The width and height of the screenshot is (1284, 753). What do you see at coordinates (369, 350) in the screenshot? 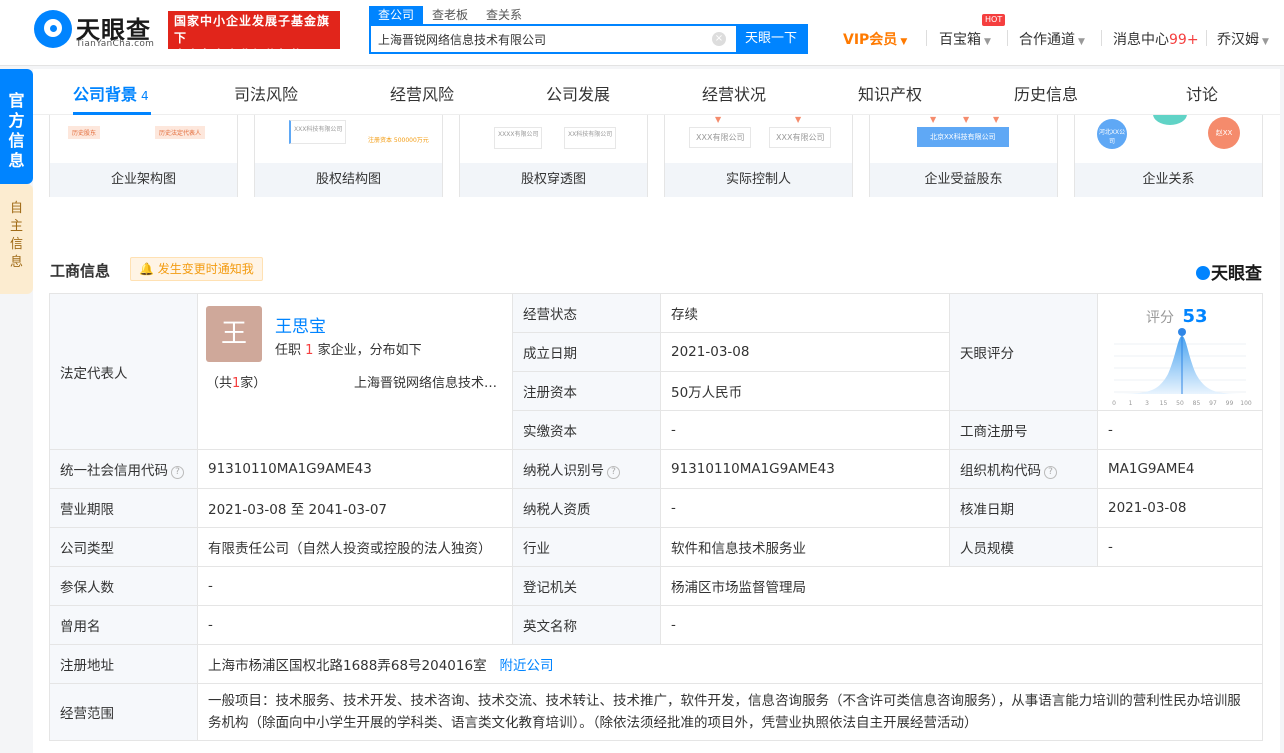
I see `summary-text: 家企业，分布如下` at bounding box center [369, 350].